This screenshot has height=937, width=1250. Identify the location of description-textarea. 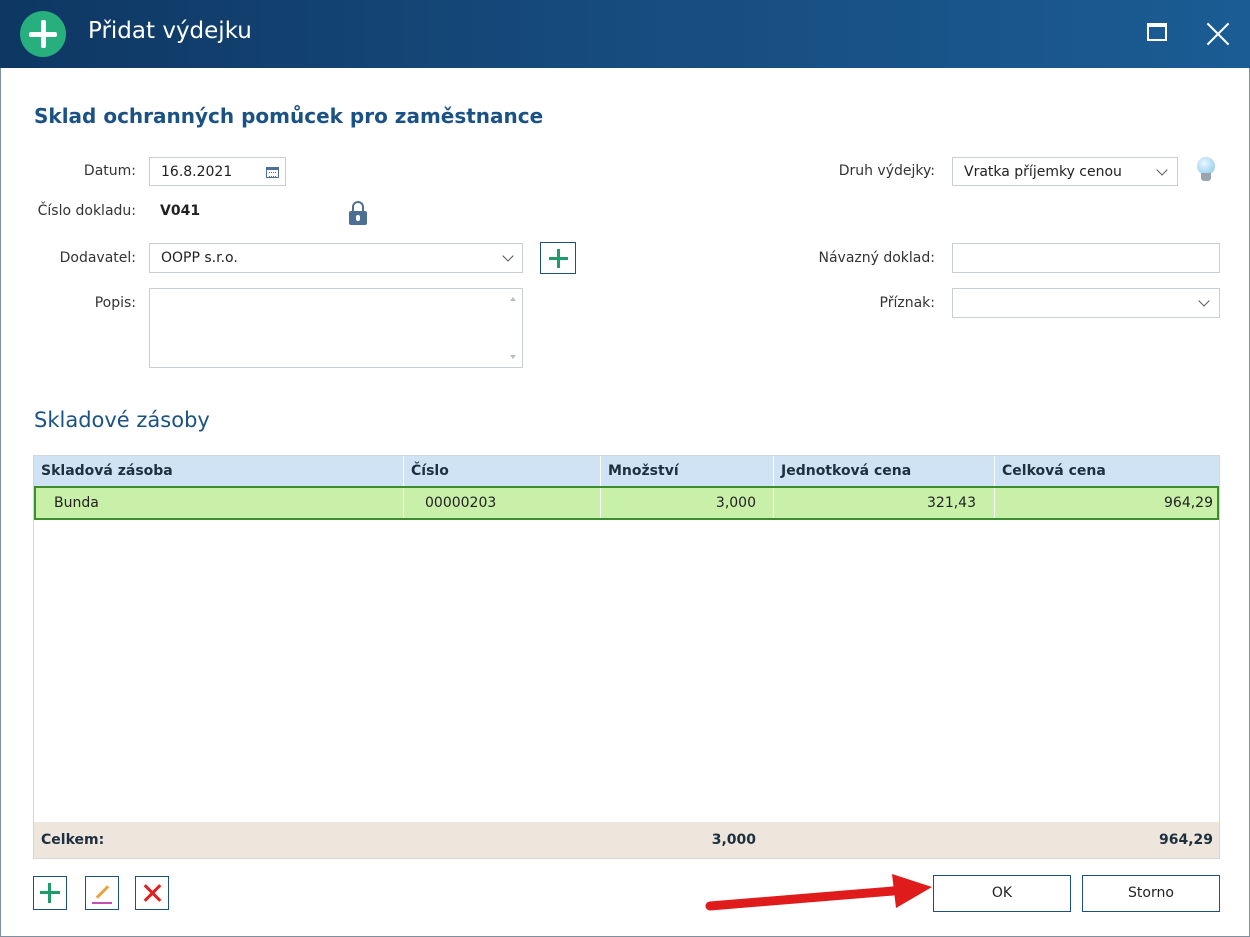
(336, 328).